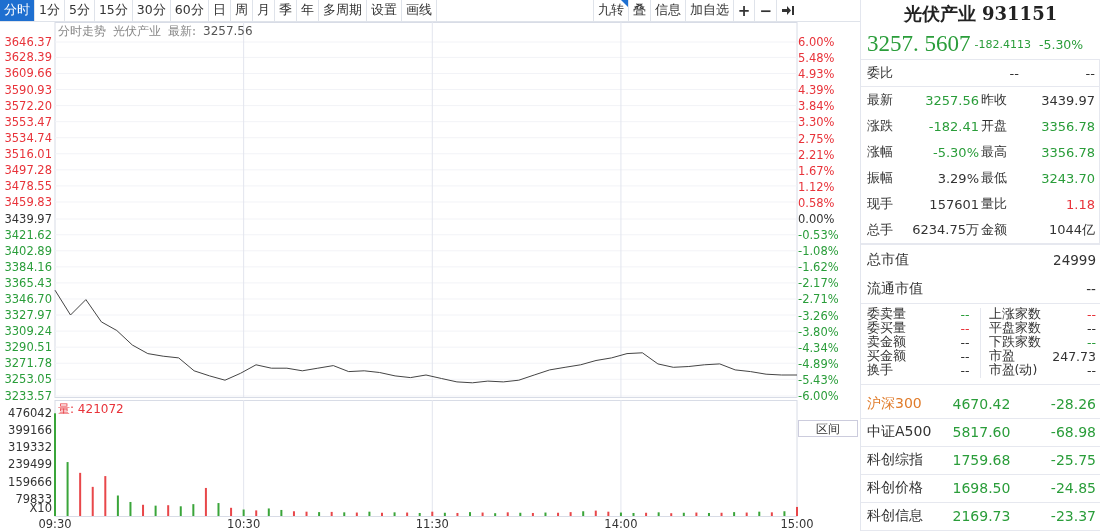  Describe the element at coordinates (28, 250) in the screenshot. I see `price-axis-label: 3402.89` at that location.